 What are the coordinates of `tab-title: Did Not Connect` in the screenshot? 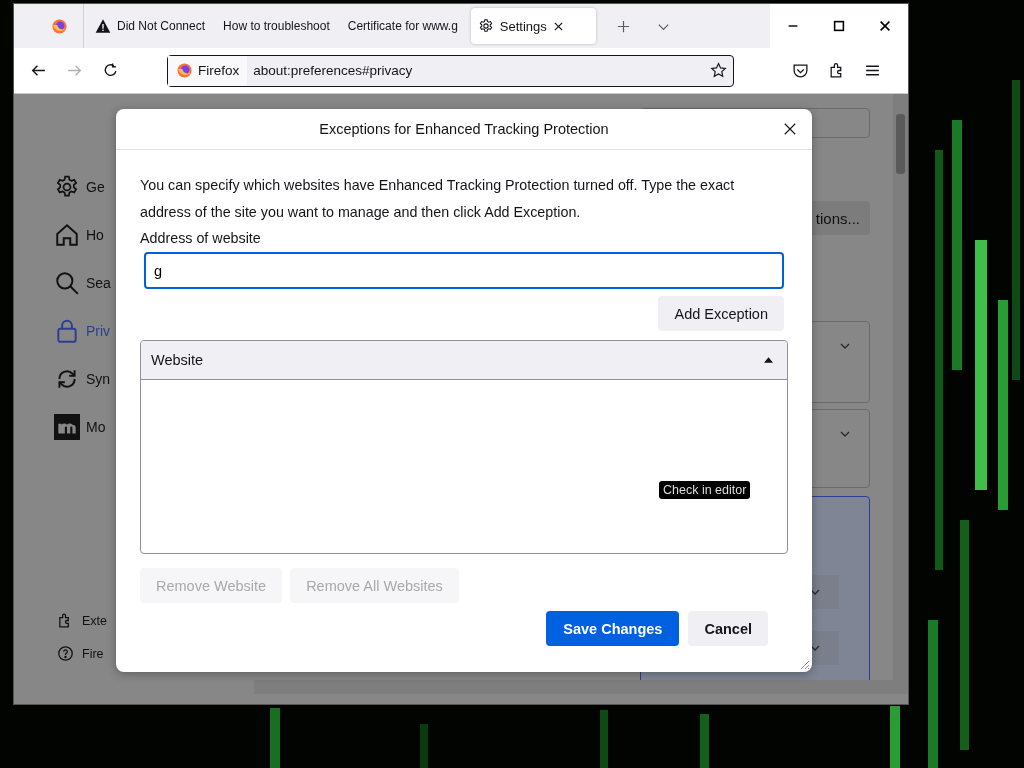 It's located at (161, 26).